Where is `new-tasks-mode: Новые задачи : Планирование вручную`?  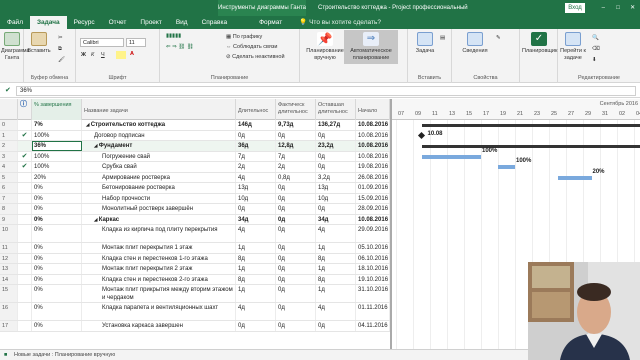
new-tasks-mode: Новые задачи : Планирование вручную is located at coordinates (64, 355).